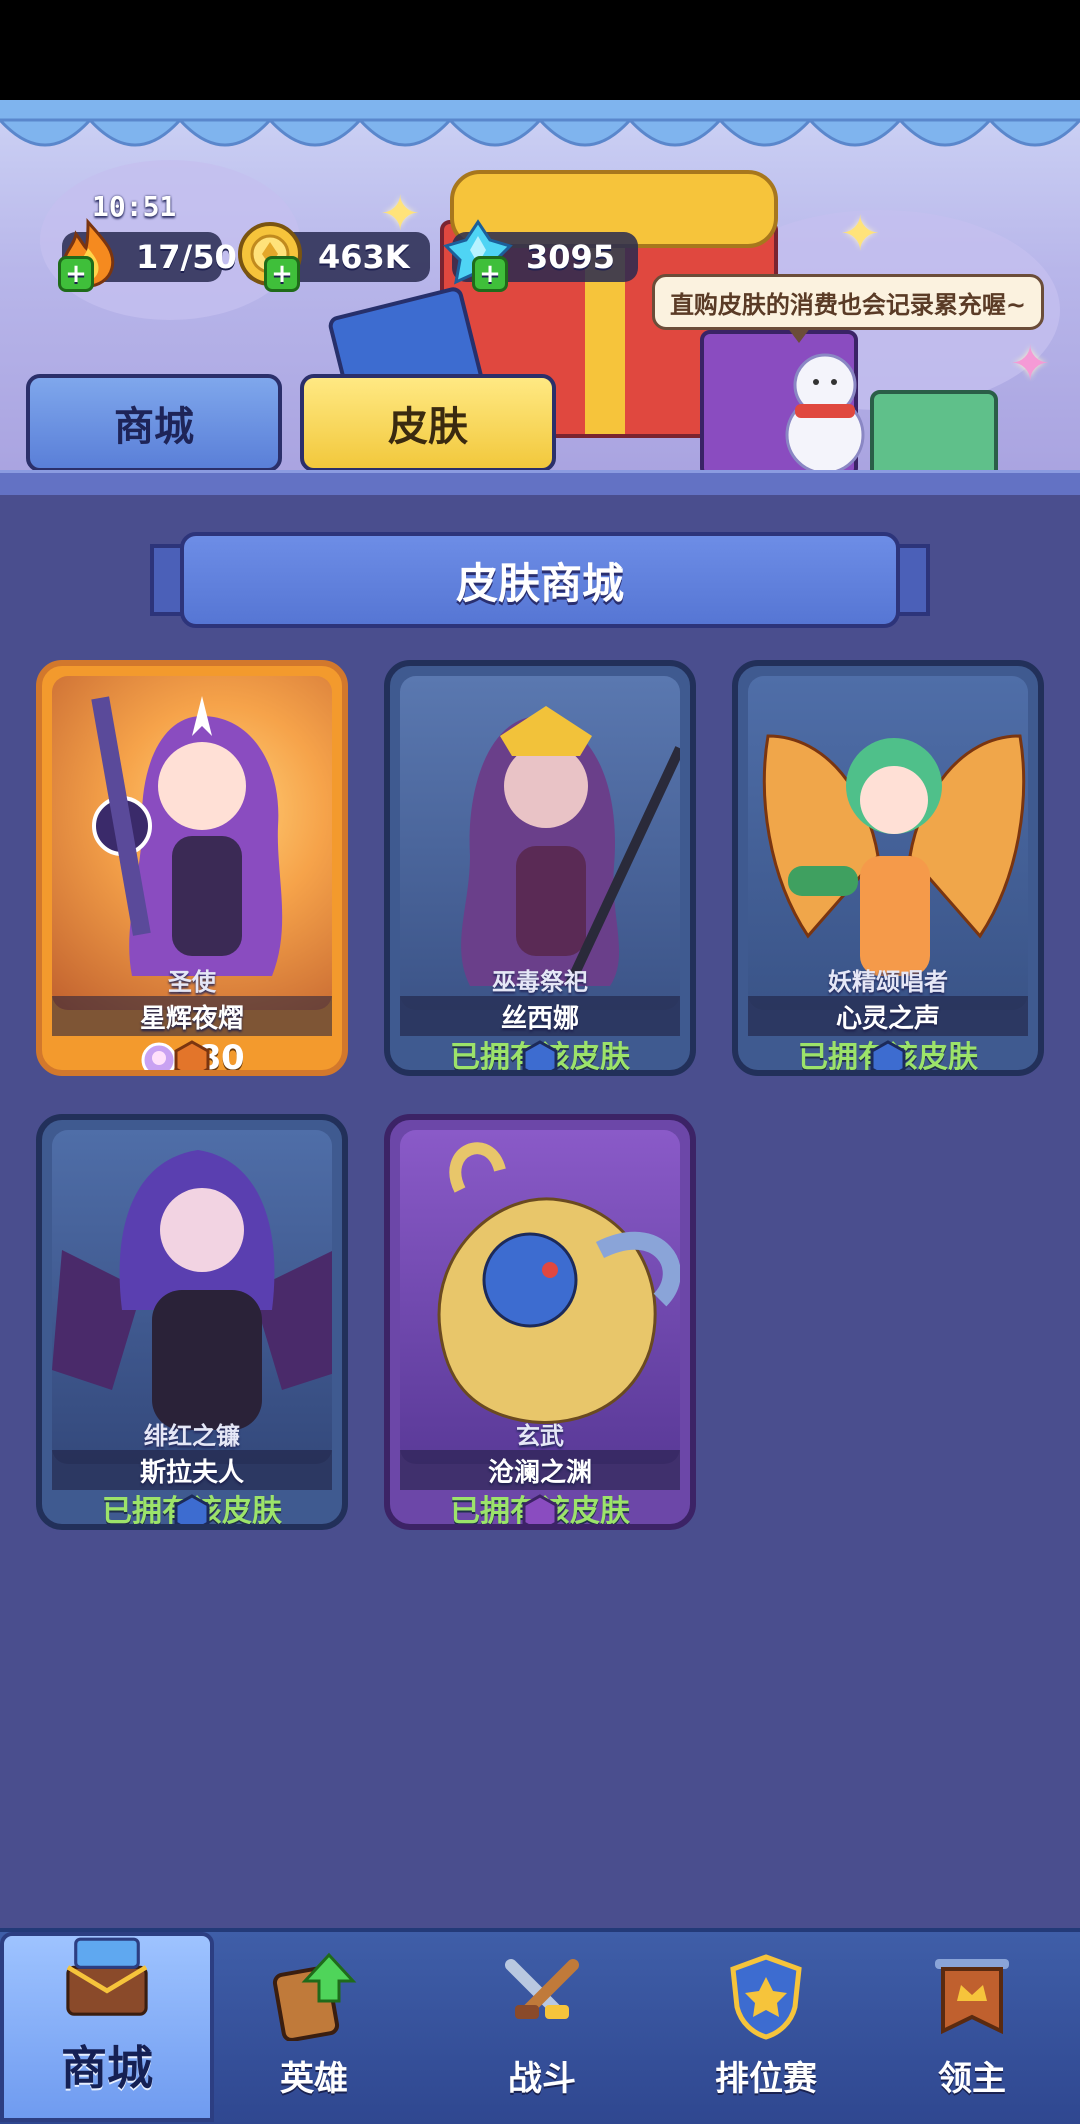  Describe the element at coordinates (571, 257) in the screenshot. I see `crystal-value: 3095` at that location.